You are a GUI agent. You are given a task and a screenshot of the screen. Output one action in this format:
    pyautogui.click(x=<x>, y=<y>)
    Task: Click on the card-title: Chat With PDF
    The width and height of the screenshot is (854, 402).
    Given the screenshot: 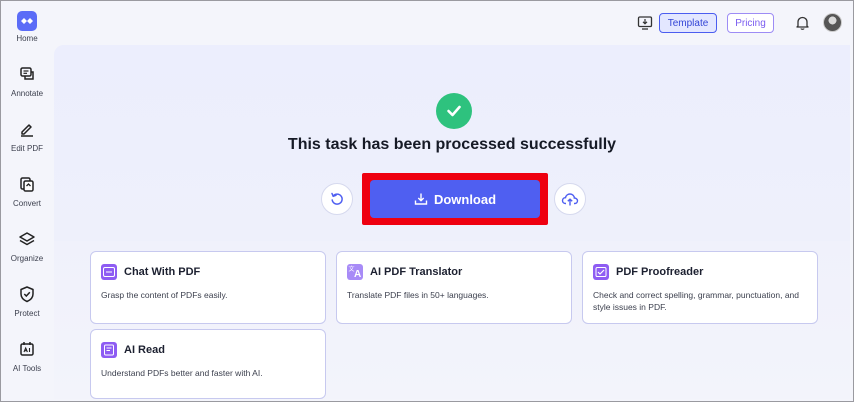 What is the action you would take?
    pyautogui.click(x=162, y=272)
    